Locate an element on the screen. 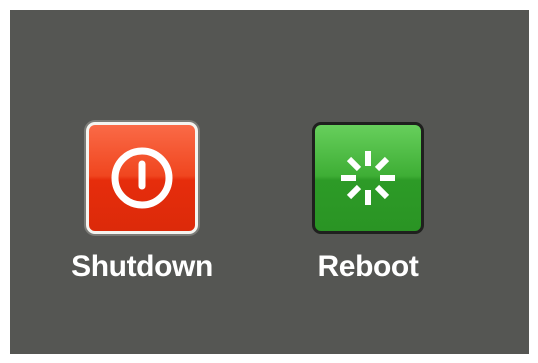 The width and height of the screenshot is (538, 363). reboot-button is located at coordinates (368, 178).